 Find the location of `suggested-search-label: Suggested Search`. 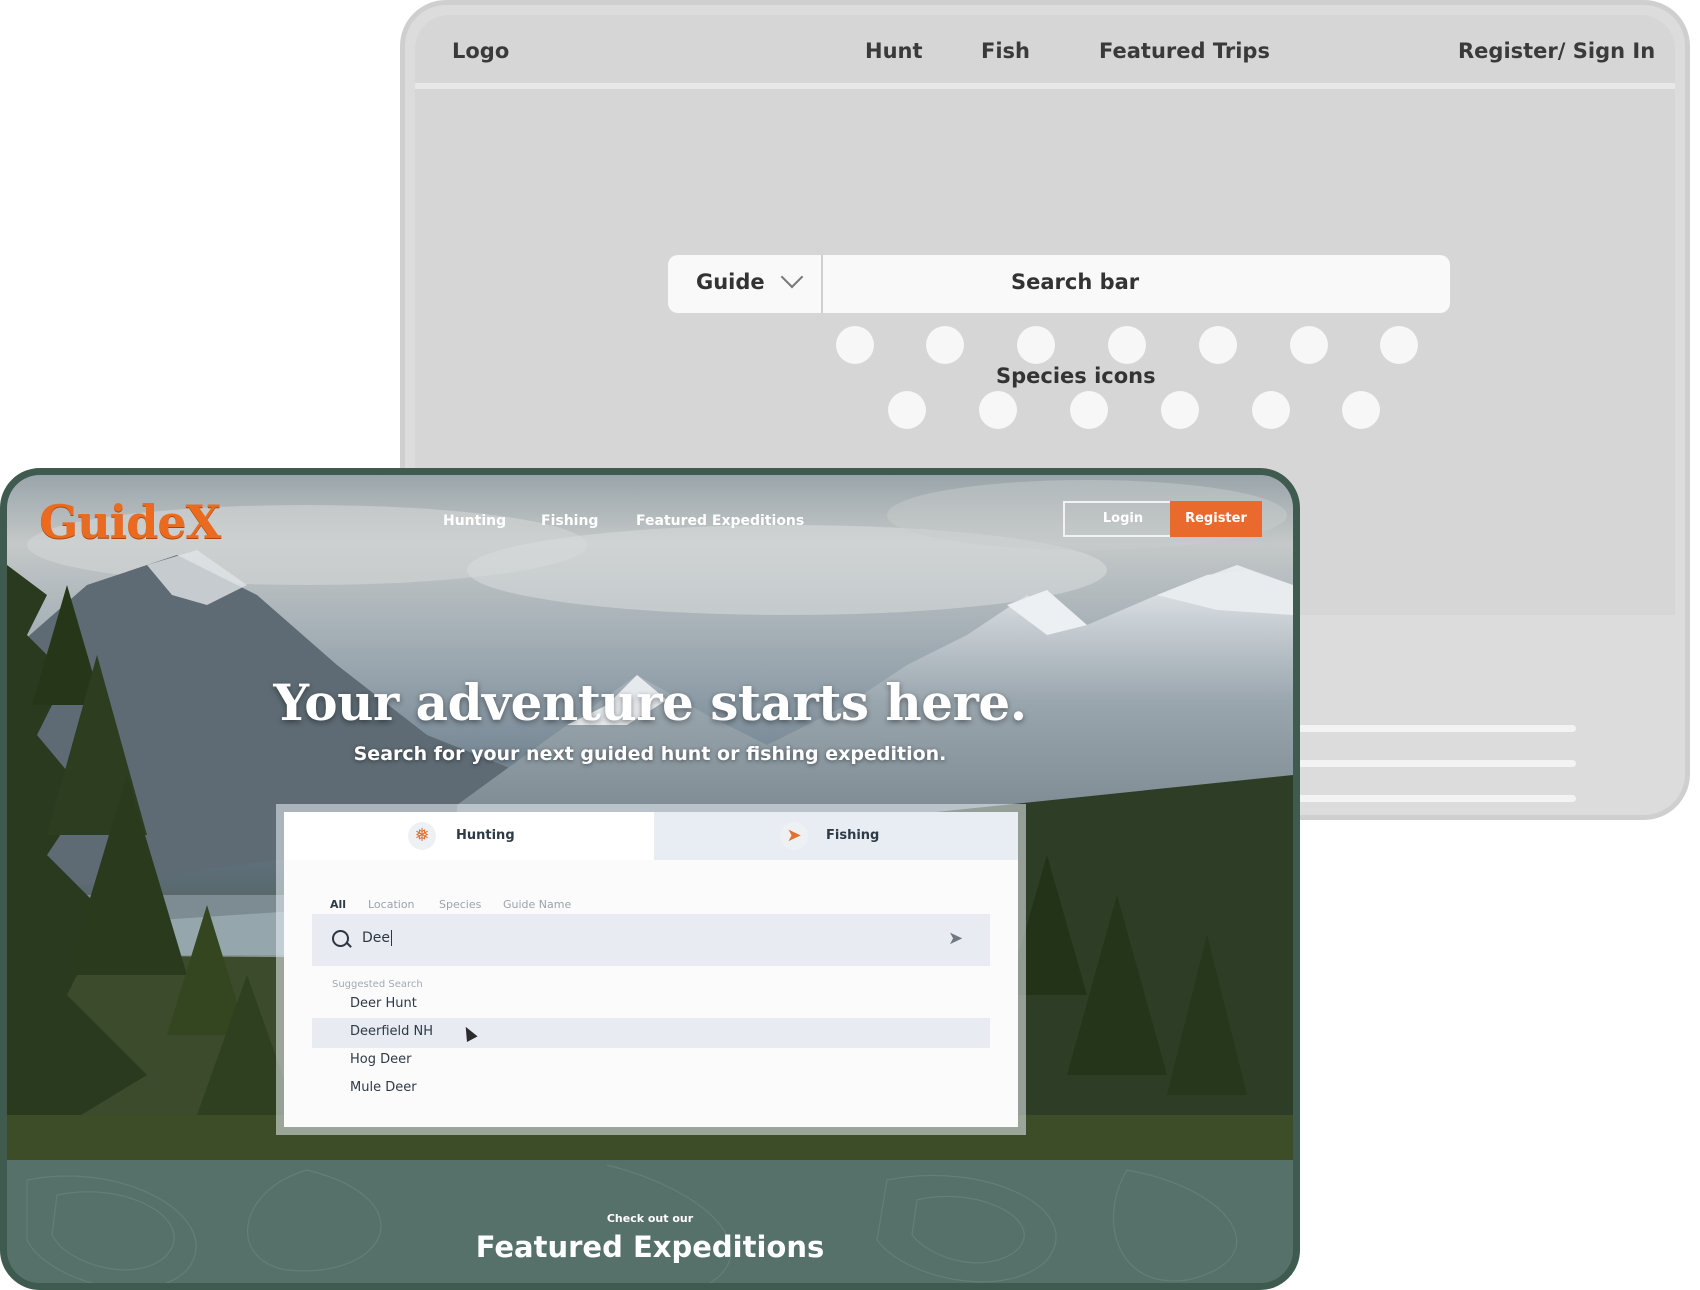

suggested-search-label: Suggested Search is located at coordinates (377, 984).